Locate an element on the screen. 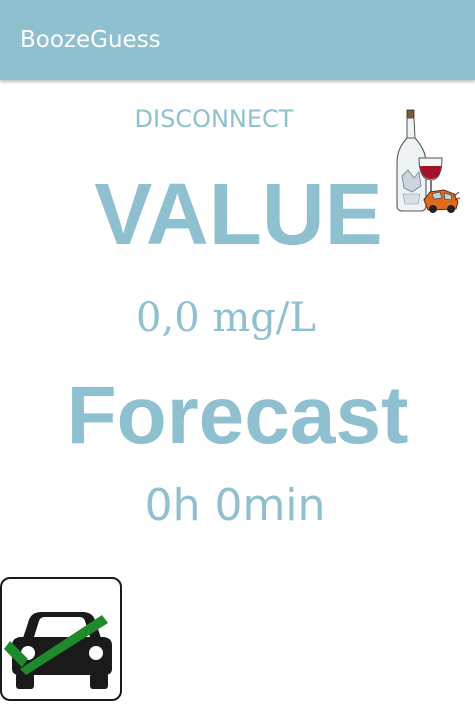  drive-status-button is located at coordinates (61, 639).